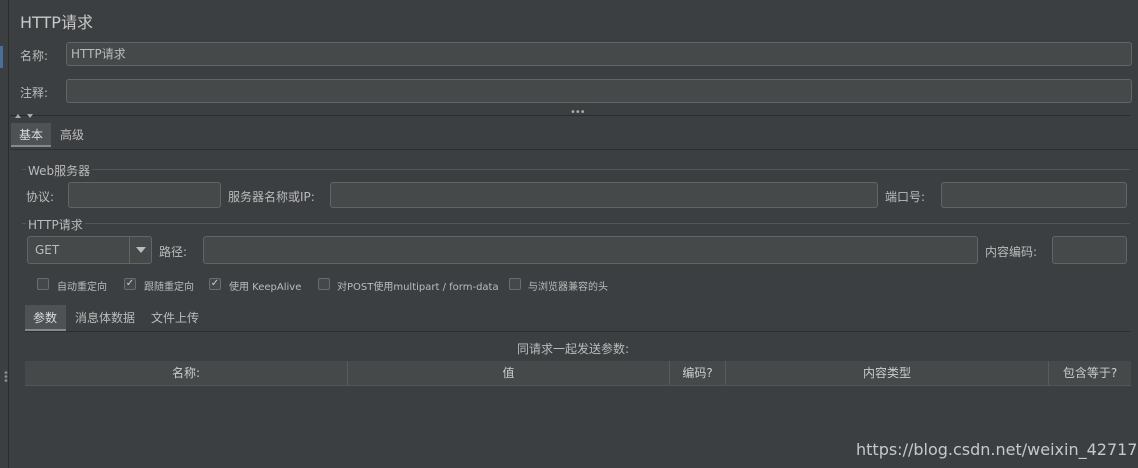 This screenshot has height=468, width=1138. Describe the element at coordinates (578, 112) in the screenshot. I see `split-grip-icon: •••` at that location.